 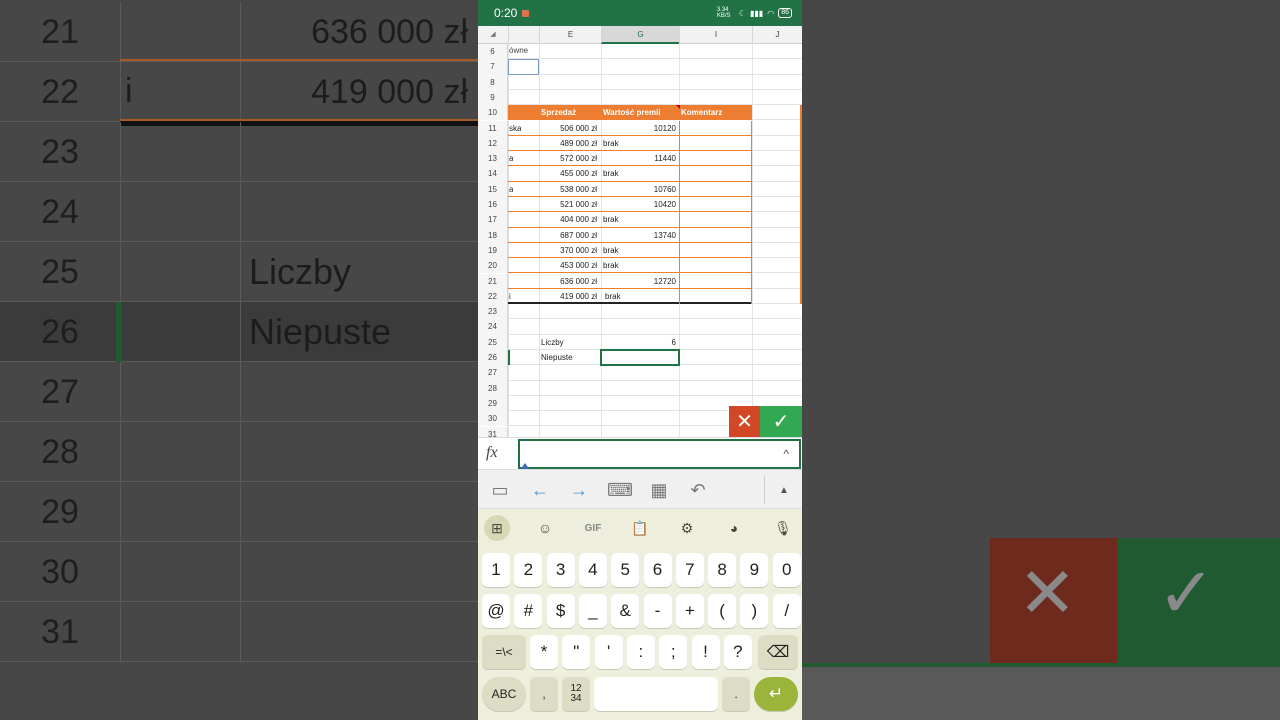 I want to click on key: 6, so click(x=657, y=570).